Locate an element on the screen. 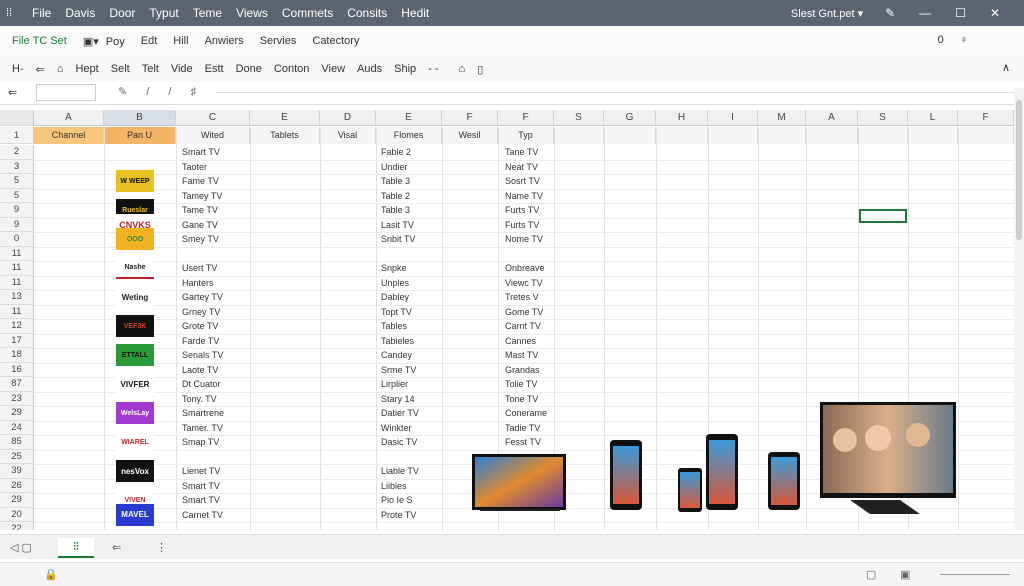 This screenshot has width=1024, height=586. cell-c: Smart TV is located at coordinates (201, 152).